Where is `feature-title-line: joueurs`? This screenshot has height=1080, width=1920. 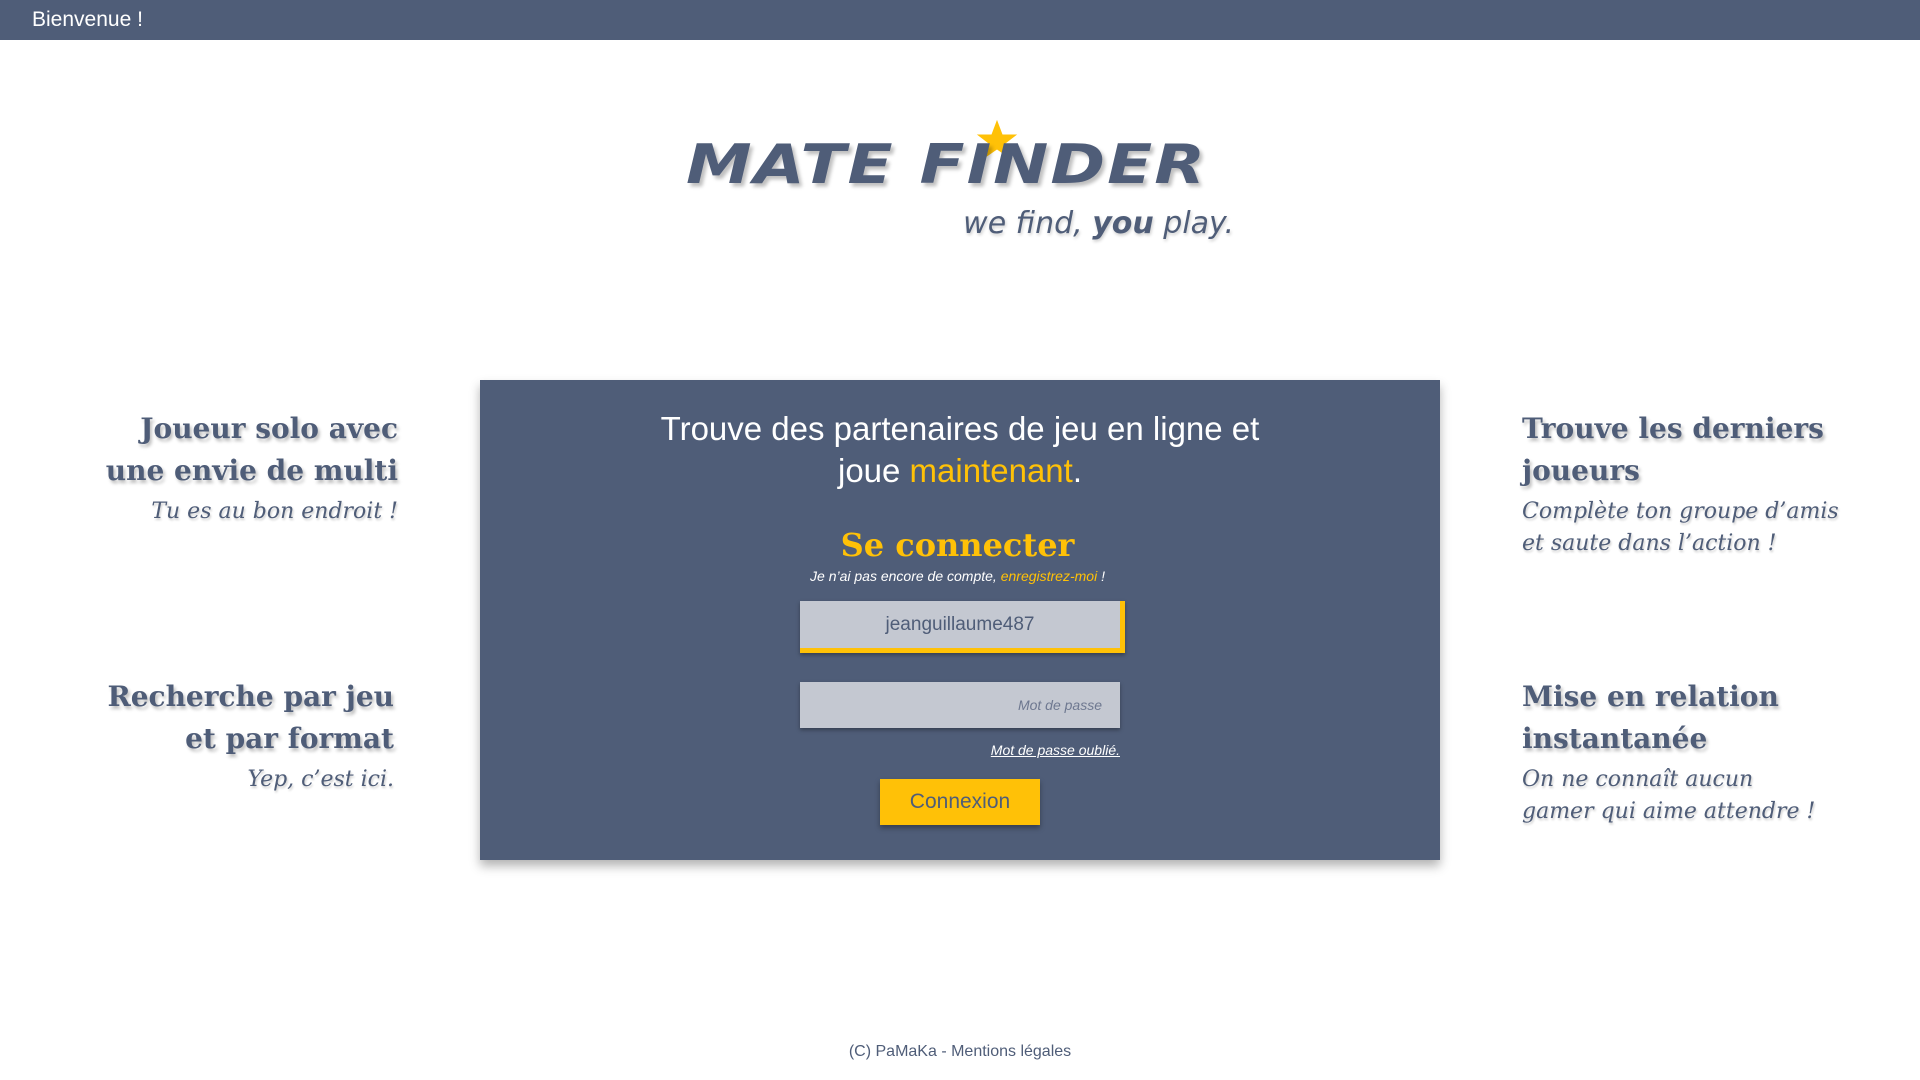 feature-title-line: joueurs is located at coordinates (1581, 470).